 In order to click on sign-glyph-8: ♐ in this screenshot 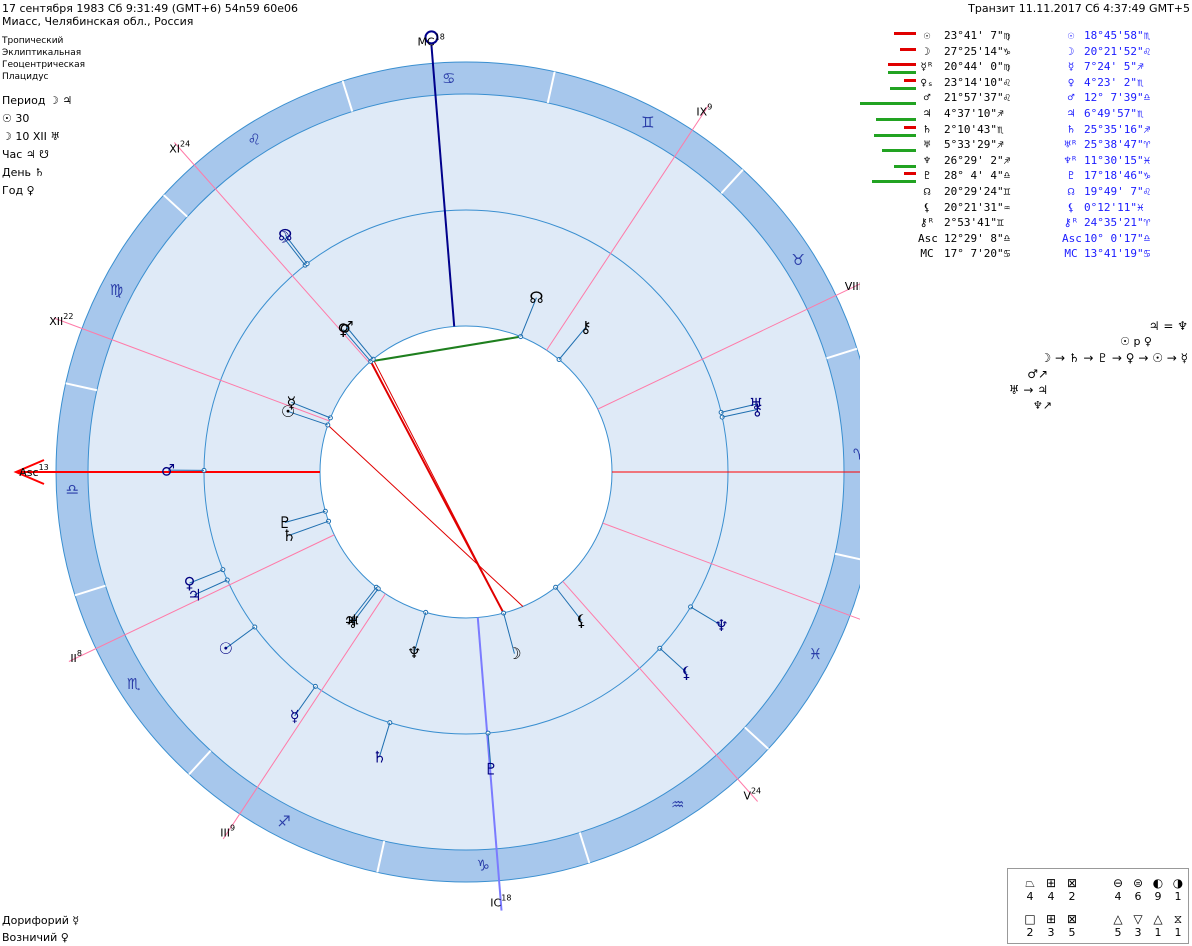, I will do `click(283, 822)`.